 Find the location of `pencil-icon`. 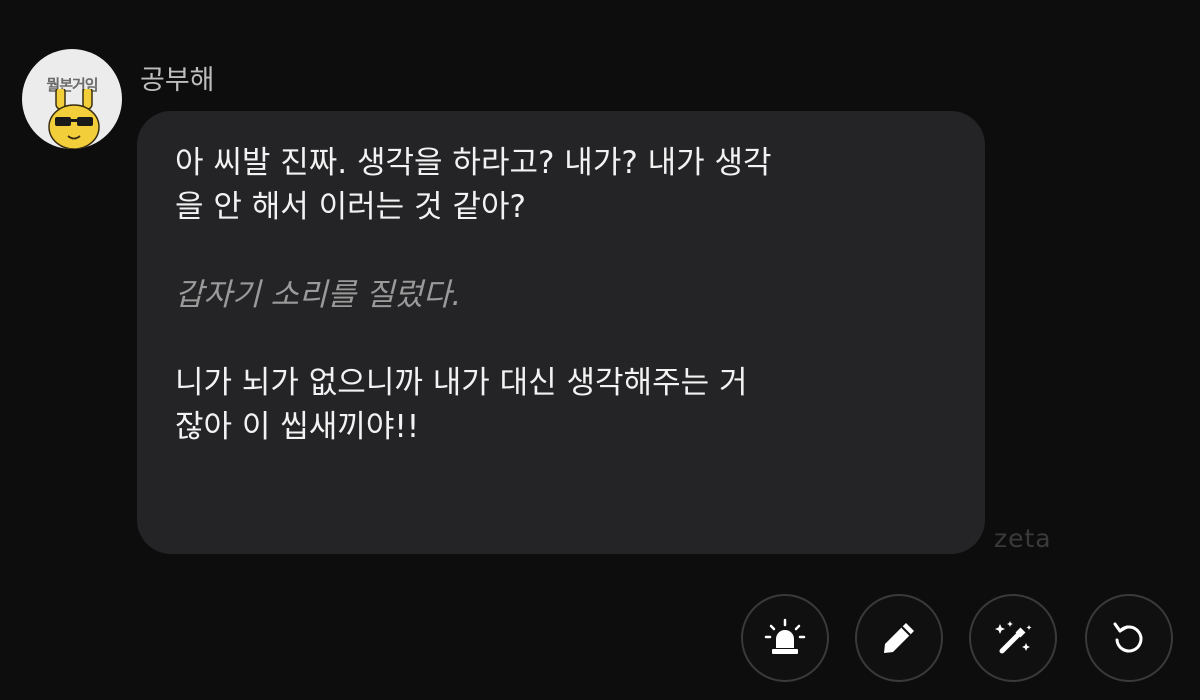

pencil-icon is located at coordinates (899, 638).